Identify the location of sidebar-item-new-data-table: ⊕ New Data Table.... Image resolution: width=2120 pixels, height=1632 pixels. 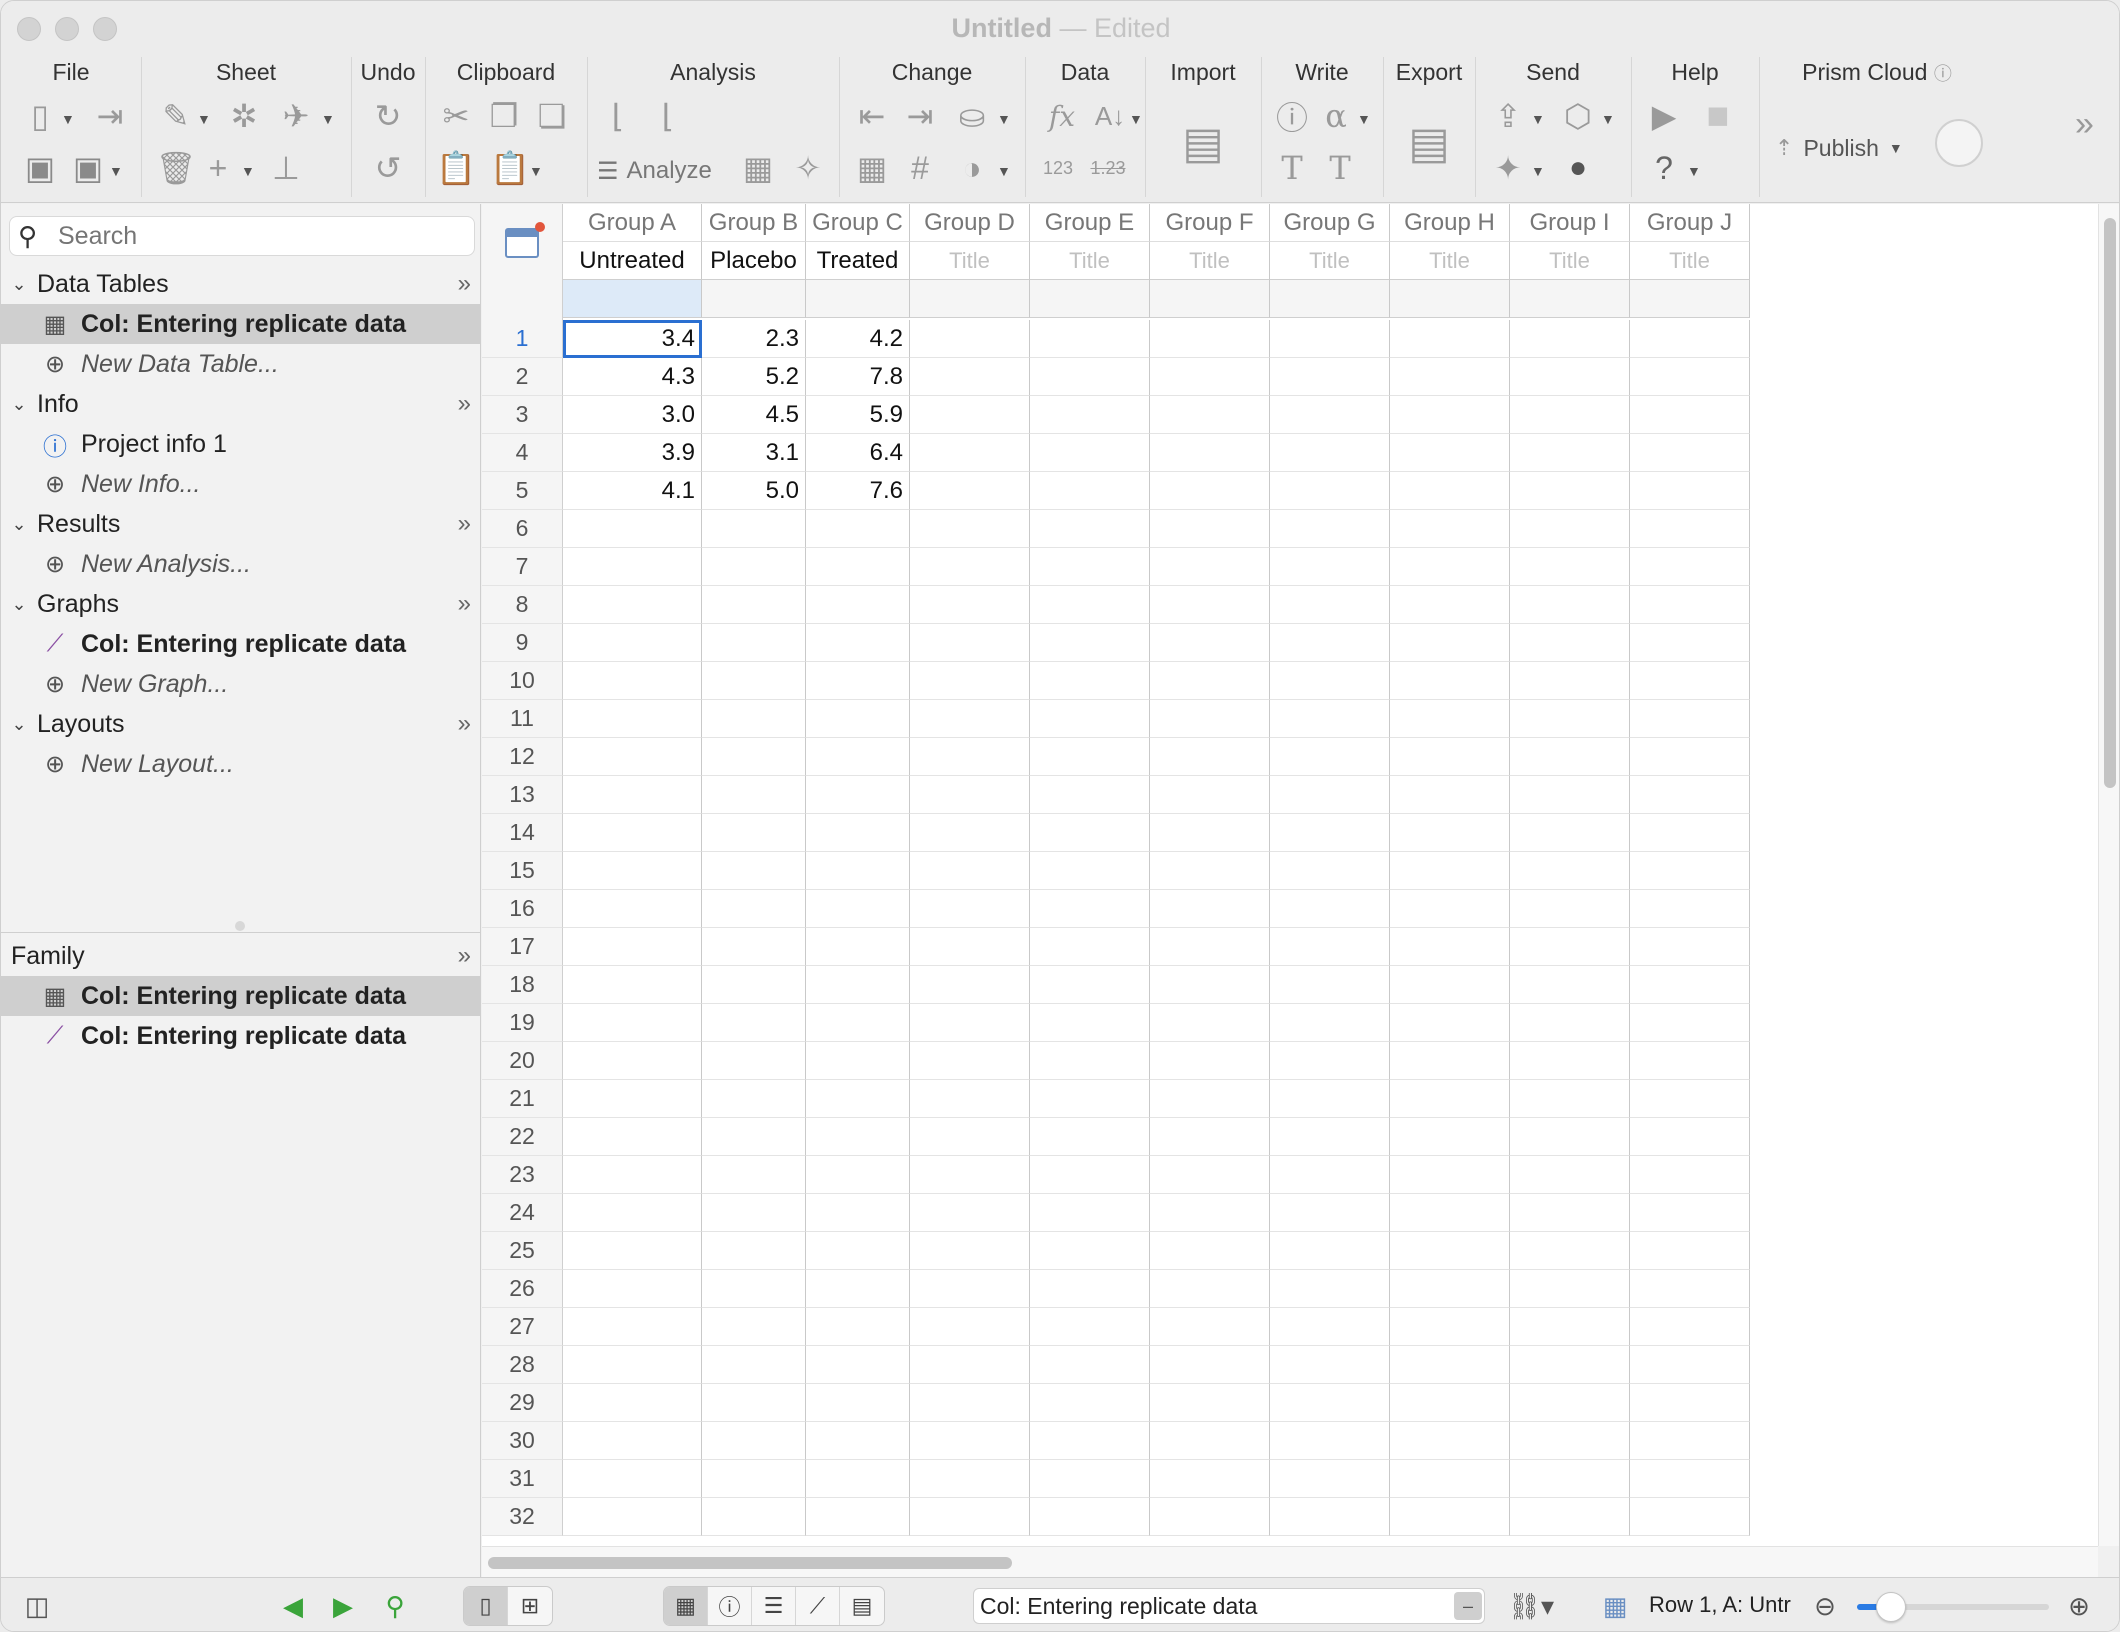
(241, 364).